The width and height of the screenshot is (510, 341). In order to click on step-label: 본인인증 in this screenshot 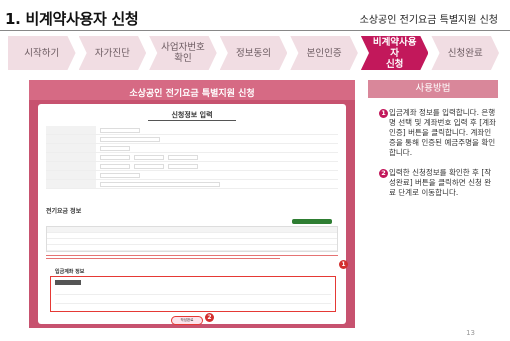, I will do `click(324, 53)`.